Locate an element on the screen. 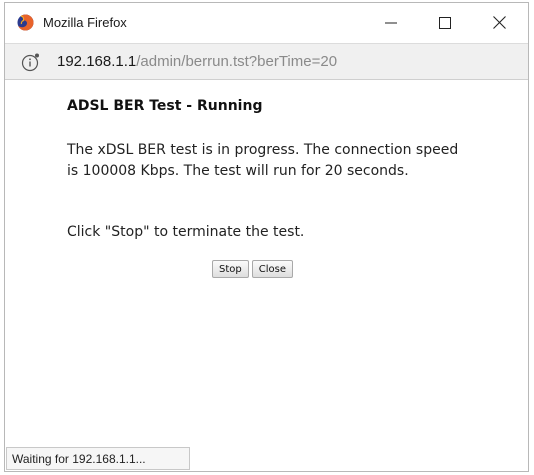 Image resolution: width=534 pixels, height=475 pixels. window-title: Mozilla Firefox is located at coordinates (85, 22).